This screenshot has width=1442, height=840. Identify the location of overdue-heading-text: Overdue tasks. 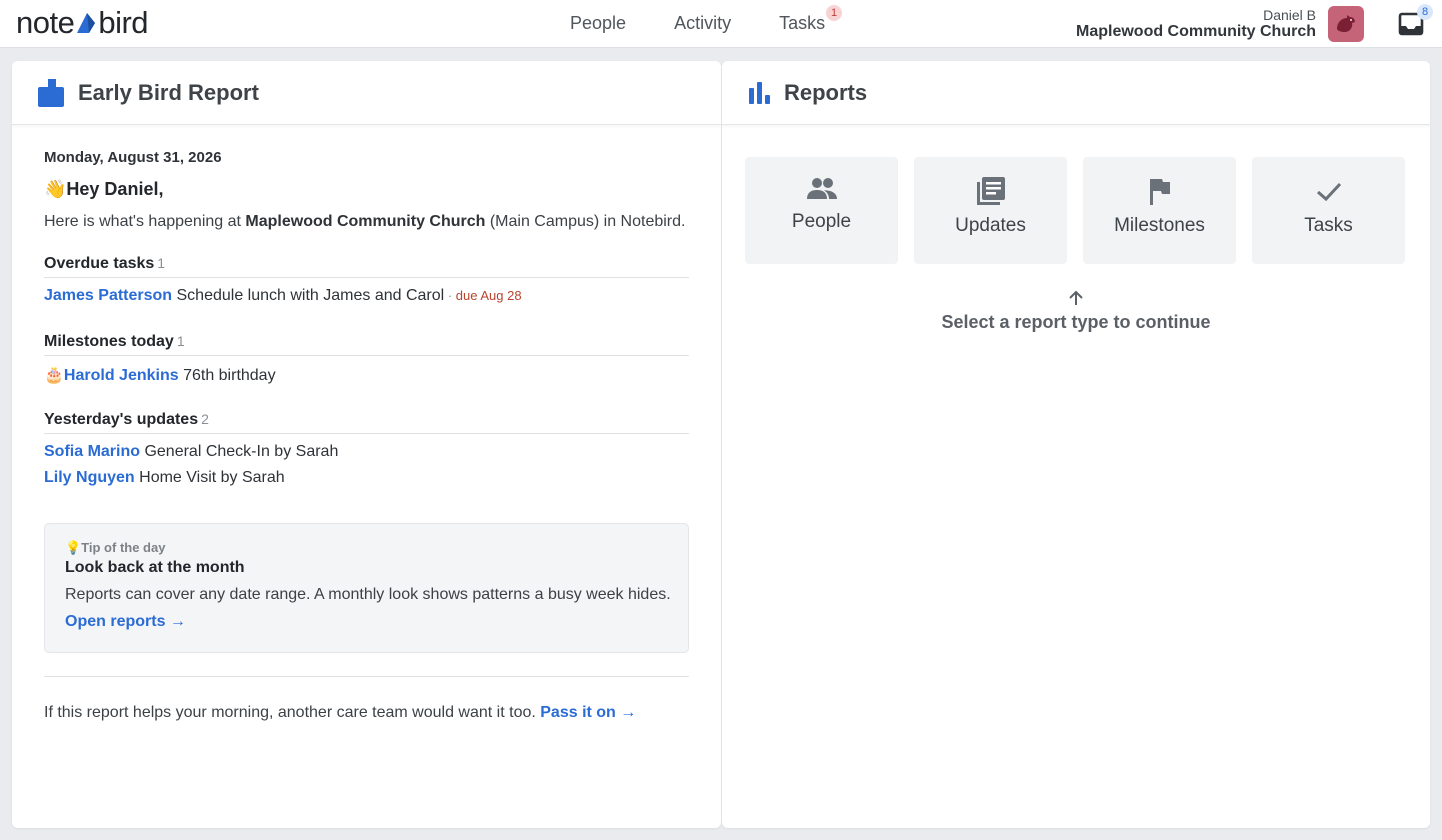
(99, 263).